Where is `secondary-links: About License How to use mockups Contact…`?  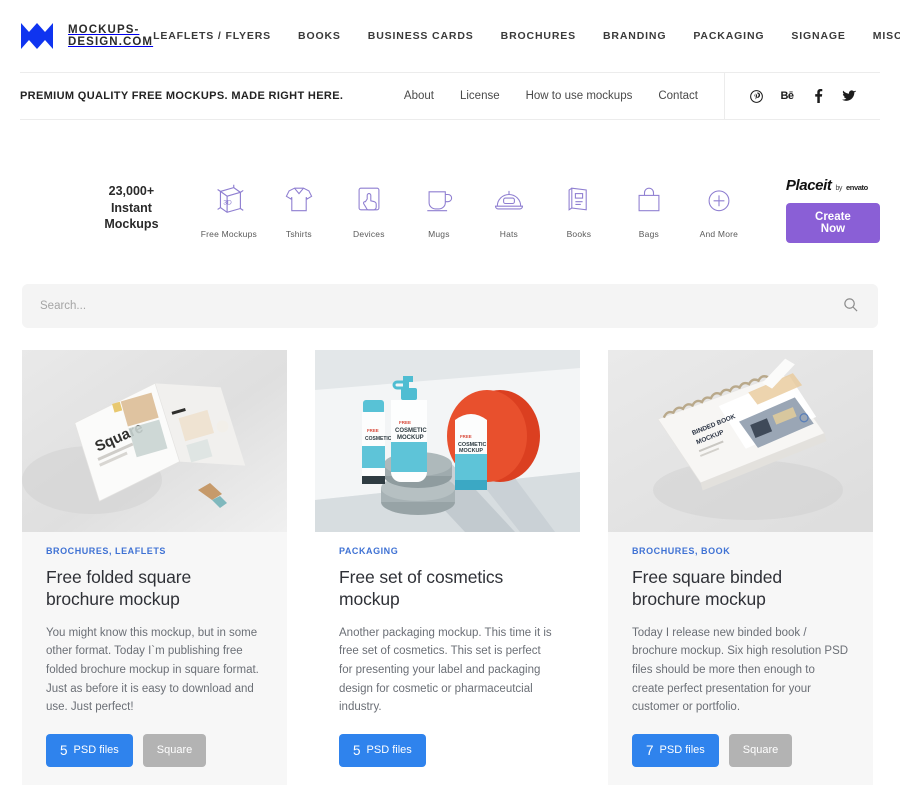 secondary-links: About License How to use mockups Contact… is located at coordinates (642, 96).